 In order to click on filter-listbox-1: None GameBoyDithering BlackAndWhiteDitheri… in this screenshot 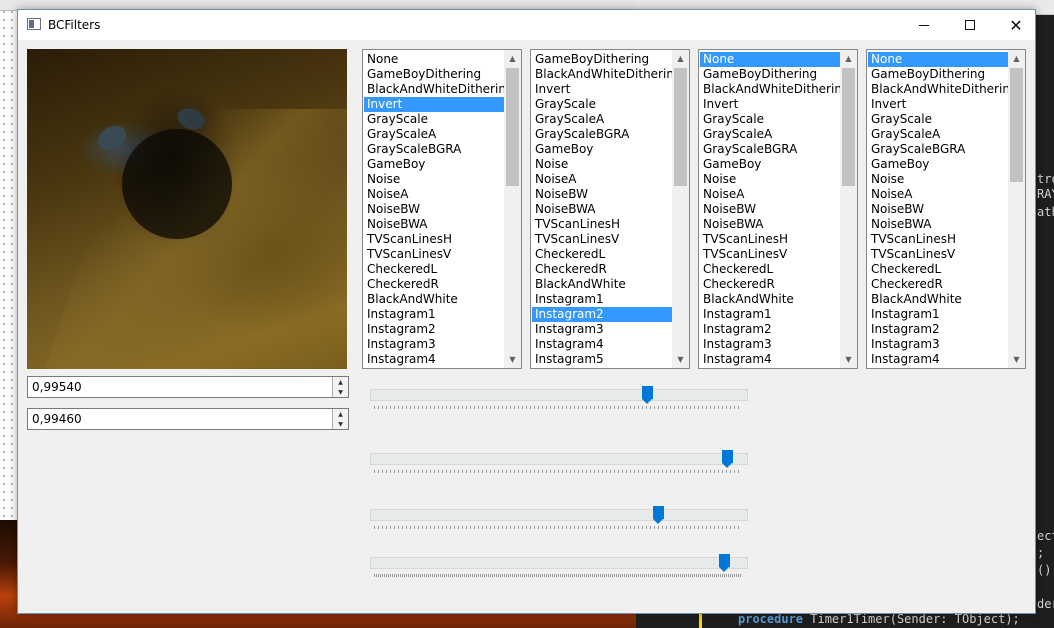, I will do `click(442, 209)`.